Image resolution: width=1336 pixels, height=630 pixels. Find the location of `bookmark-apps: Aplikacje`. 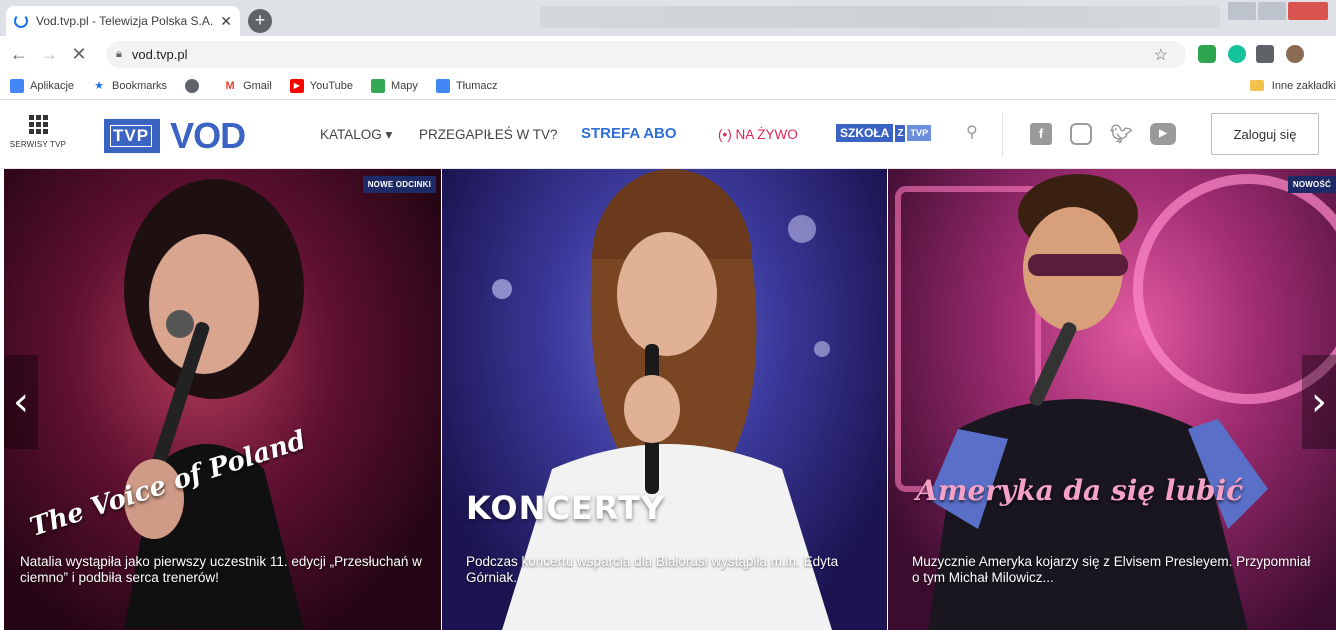

bookmark-apps: Aplikacje is located at coordinates (42, 85).